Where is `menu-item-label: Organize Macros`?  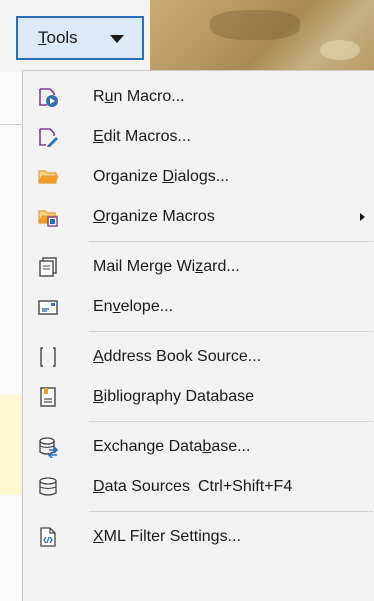
menu-item-label: Organize Macros is located at coordinates (154, 216).